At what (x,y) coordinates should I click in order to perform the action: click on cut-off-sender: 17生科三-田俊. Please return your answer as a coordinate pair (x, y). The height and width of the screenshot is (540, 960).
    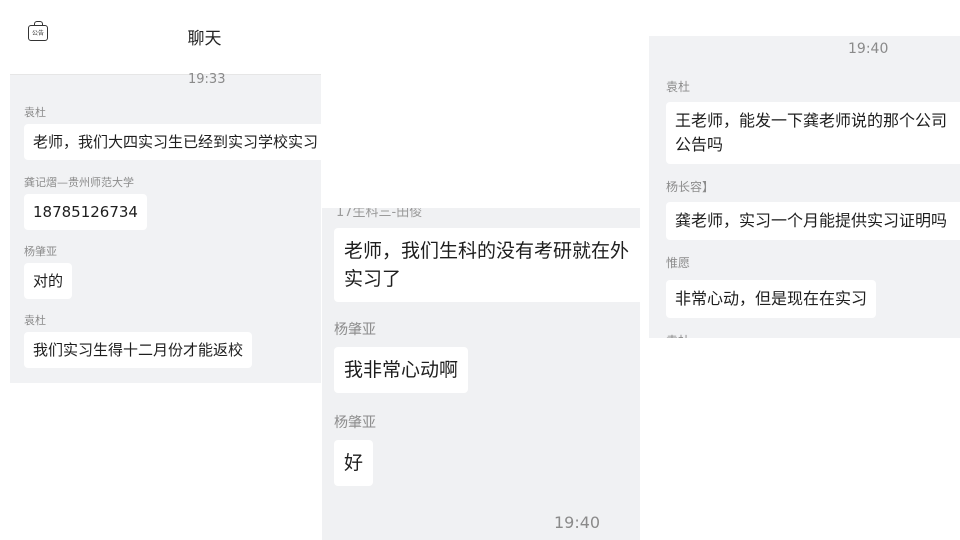
    Looking at the image, I should click on (379, 214).